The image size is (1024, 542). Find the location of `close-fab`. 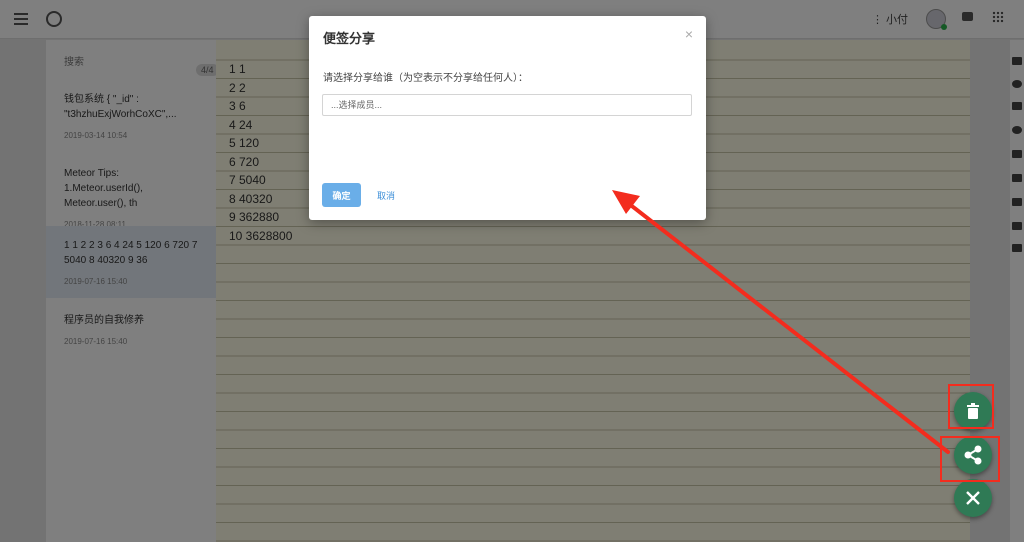

close-fab is located at coordinates (973, 498).